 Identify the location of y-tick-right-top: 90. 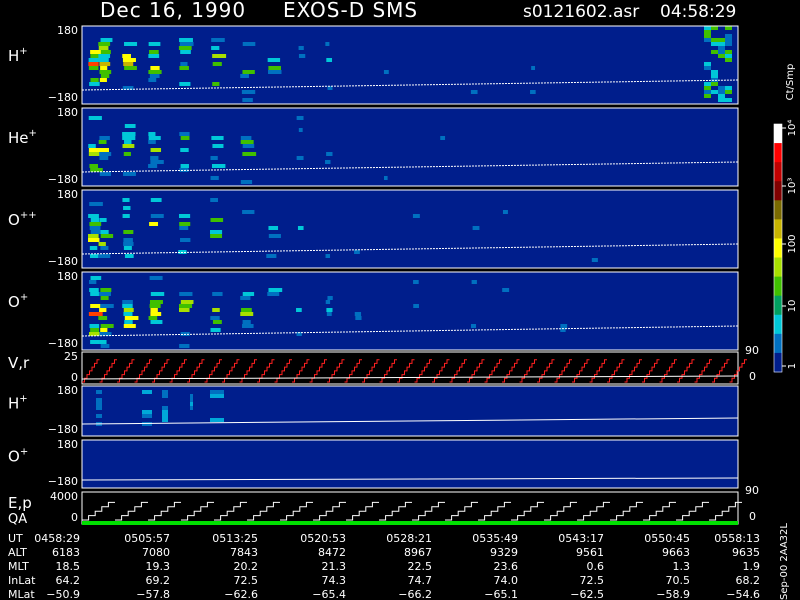
(752, 490).